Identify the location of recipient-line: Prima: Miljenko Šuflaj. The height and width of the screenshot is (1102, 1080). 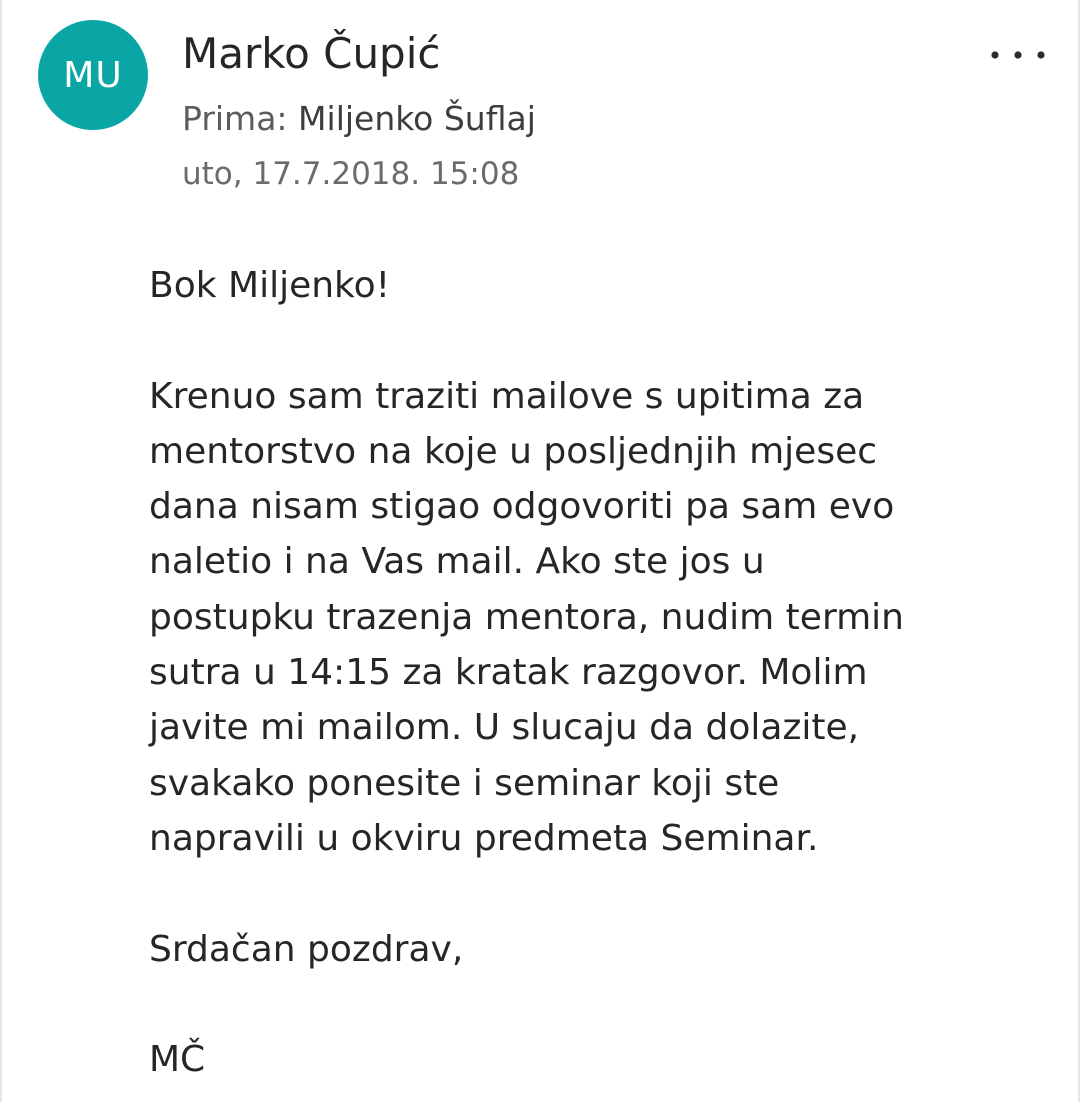
(359, 119).